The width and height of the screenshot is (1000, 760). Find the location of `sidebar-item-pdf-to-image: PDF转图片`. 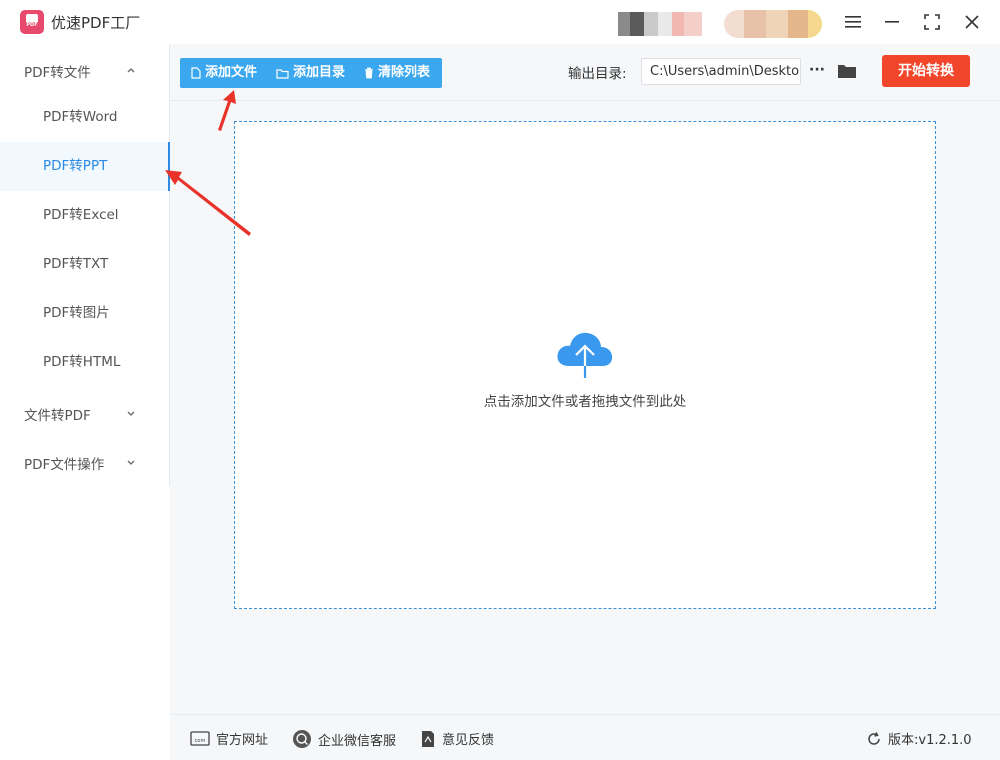

sidebar-item-pdf-to-image: PDF转图片 is located at coordinates (85, 313).